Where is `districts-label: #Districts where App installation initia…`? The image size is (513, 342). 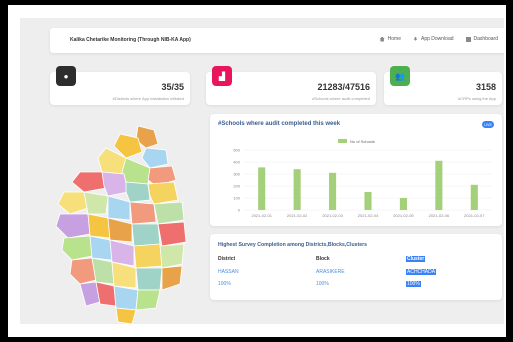
districts-label: #Districts where App installation initia… is located at coordinates (148, 98).